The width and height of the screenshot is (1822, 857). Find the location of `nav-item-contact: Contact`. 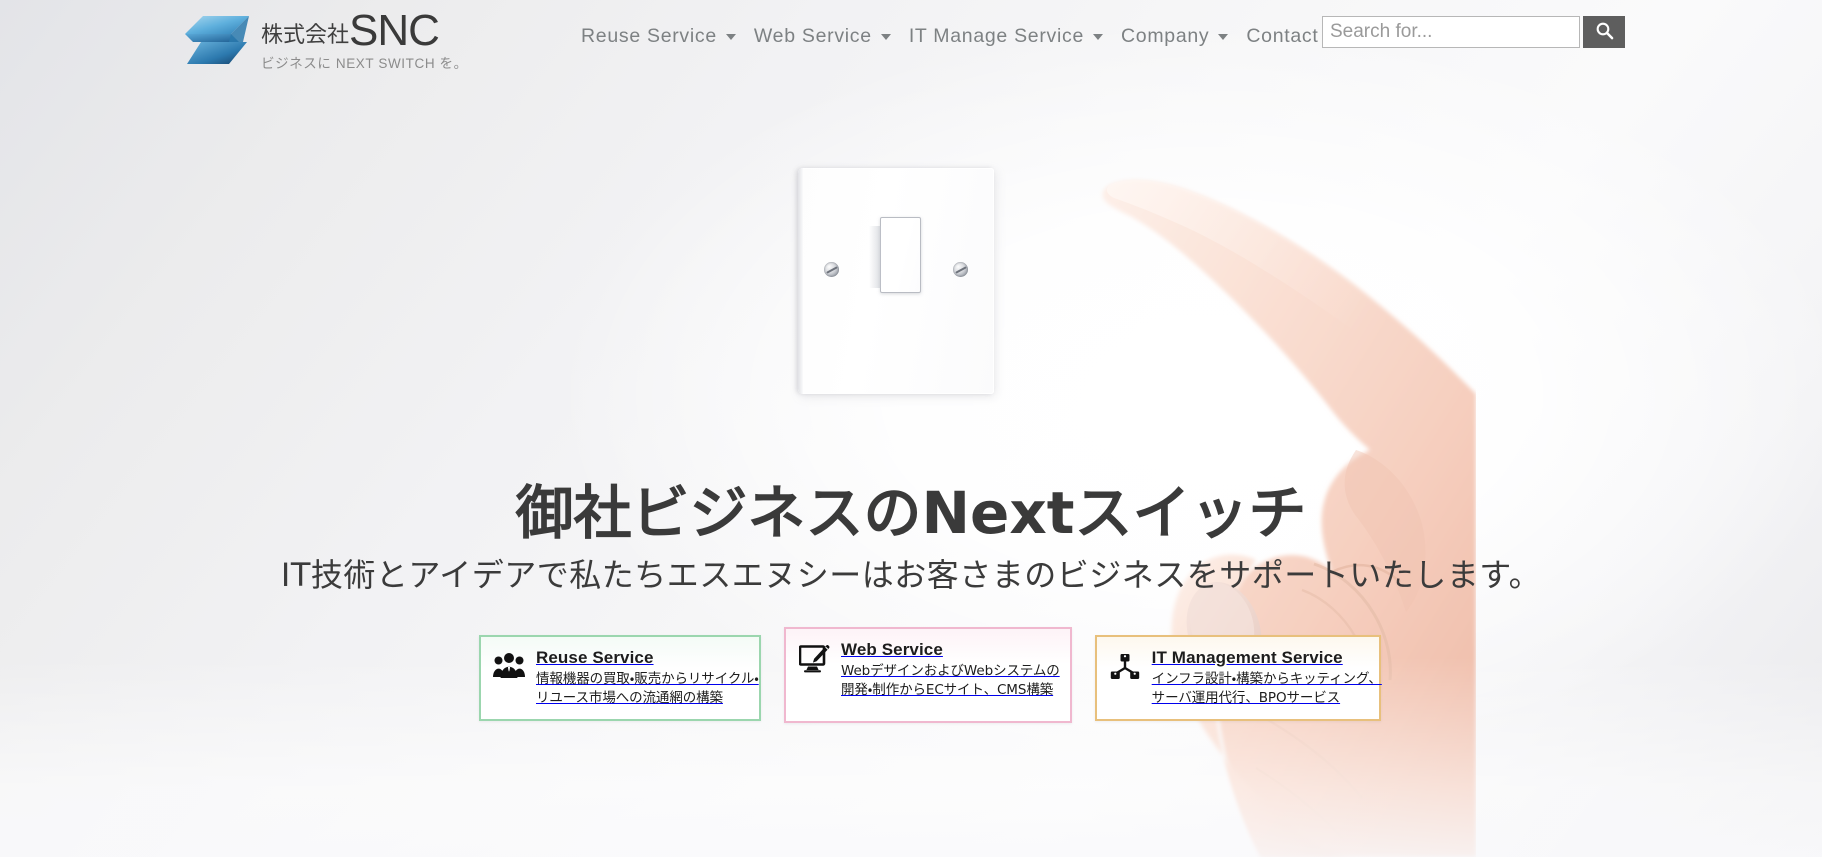

nav-item-contact: Contact is located at coordinates (1282, 36).